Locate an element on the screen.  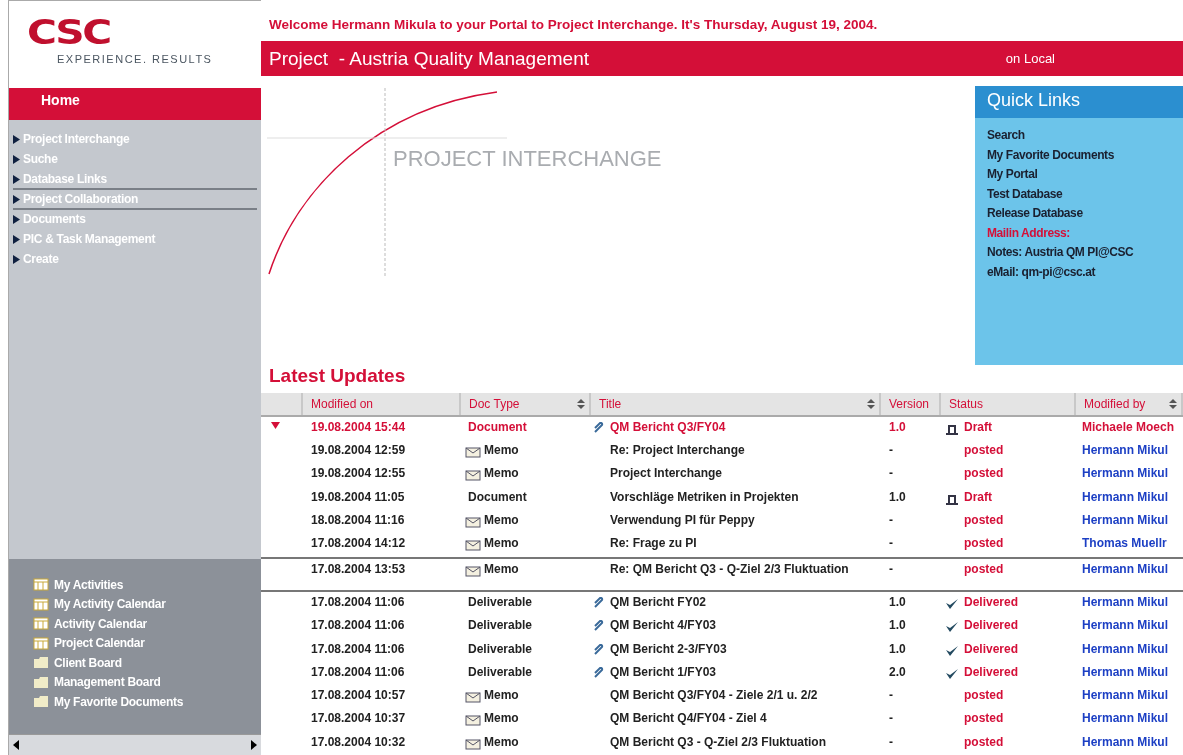
home-link: Home is located at coordinates (135, 104).